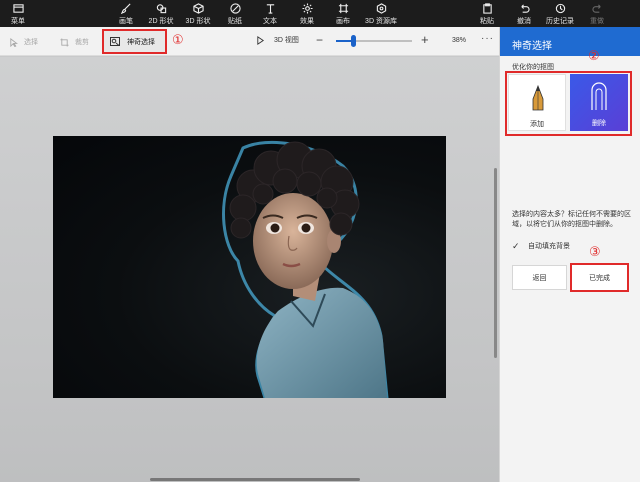 This screenshot has width=640, height=482. Describe the element at coordinates (286, 40) in the screenshot. I see `view-3d-label: 3D 视图` at that location.